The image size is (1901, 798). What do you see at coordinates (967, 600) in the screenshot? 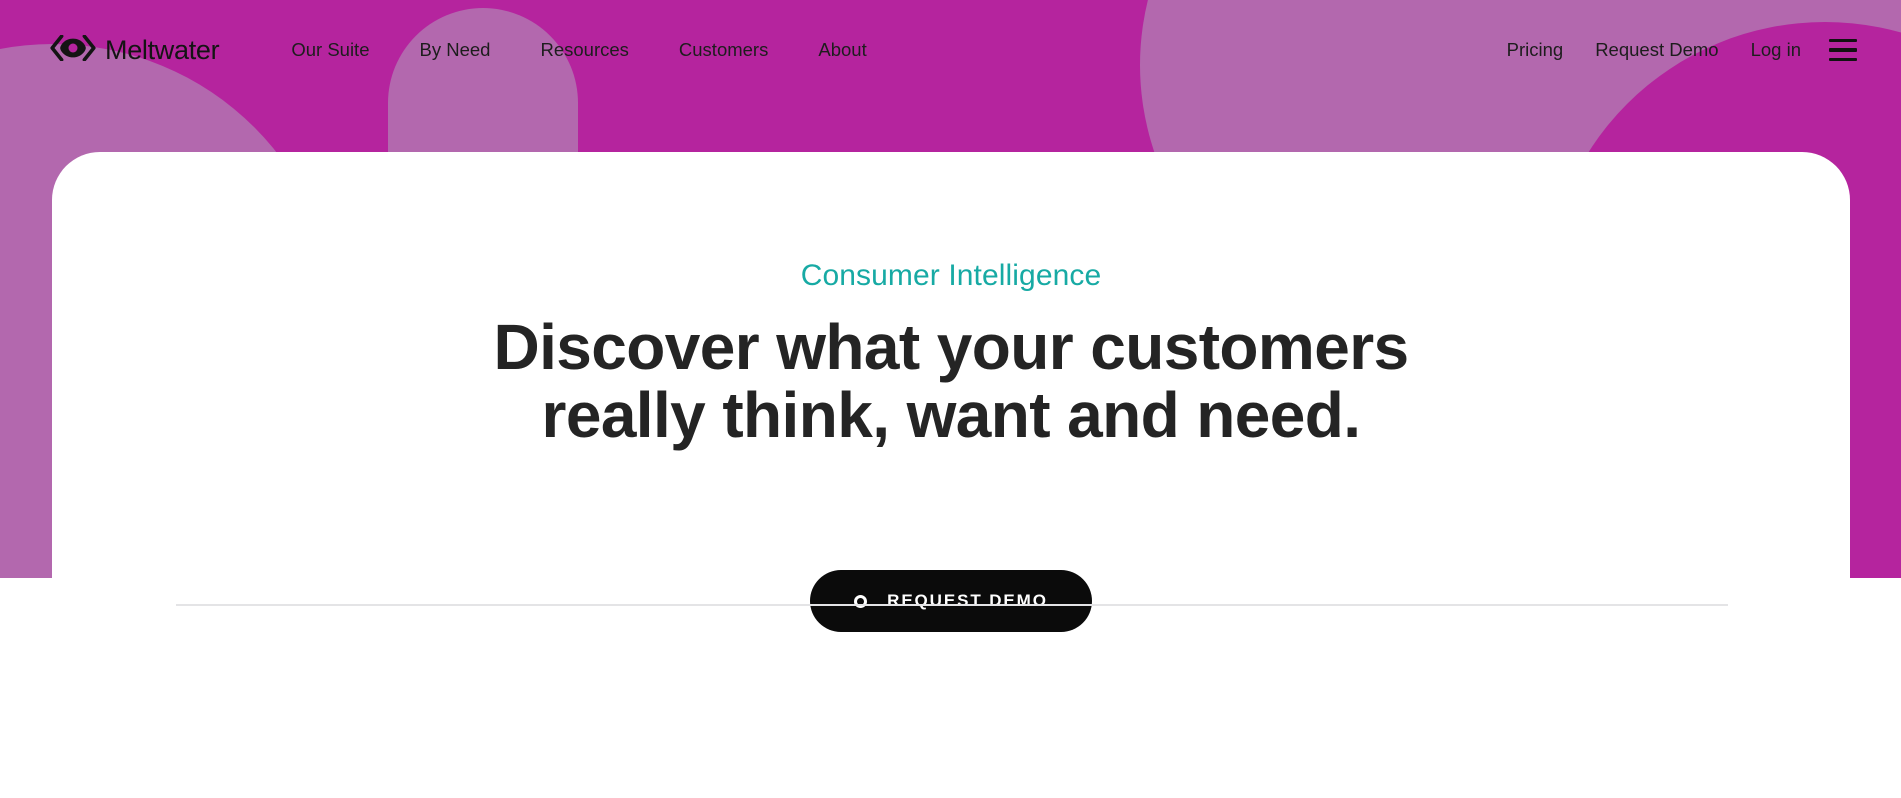
I see `request-demo-button-label: Request Demo` at bounding box center [967, 600].